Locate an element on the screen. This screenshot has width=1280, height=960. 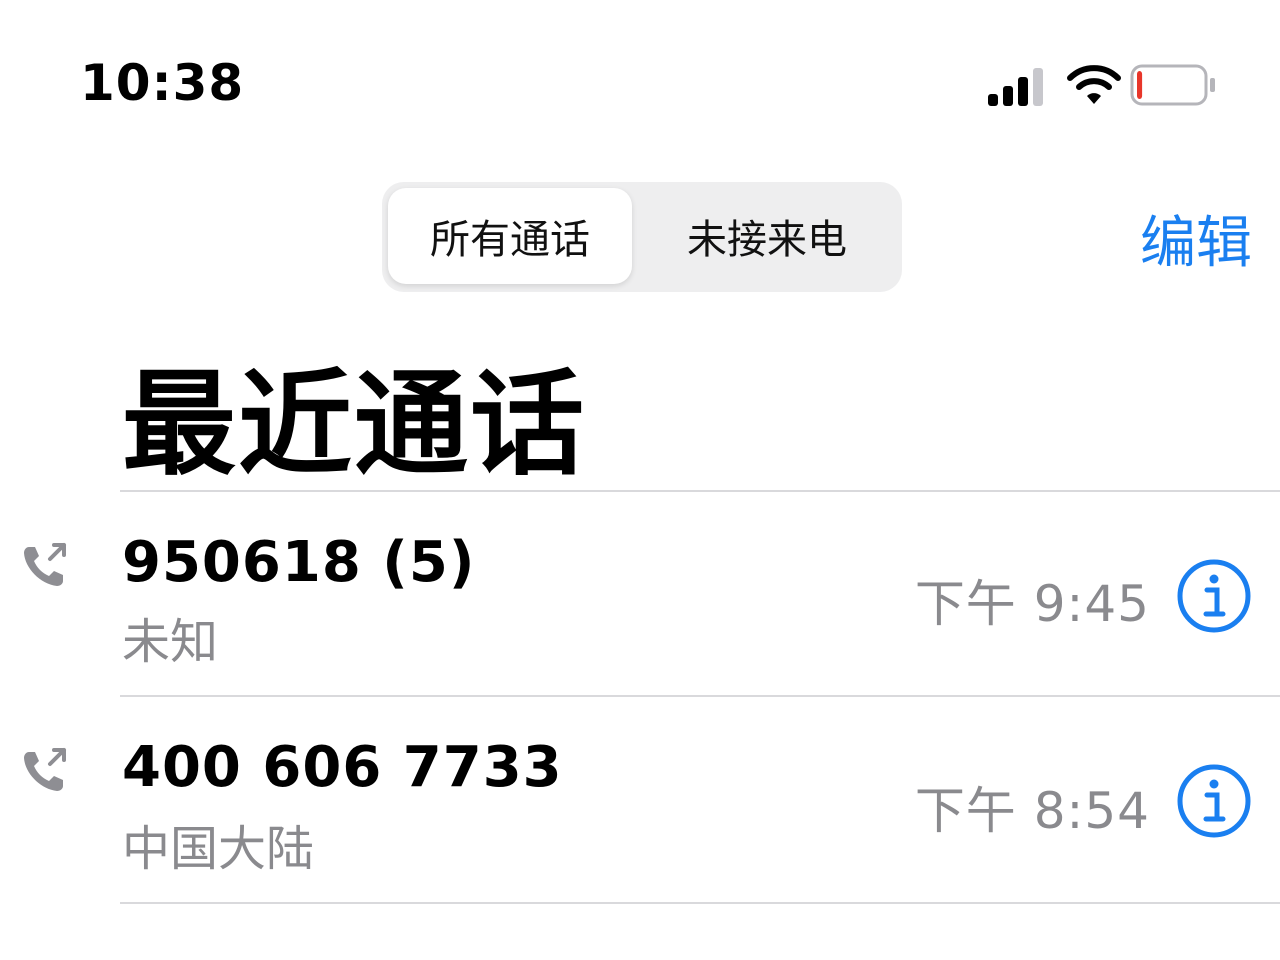
call-location: 中国大陆 is located at coordinates (218, 849).